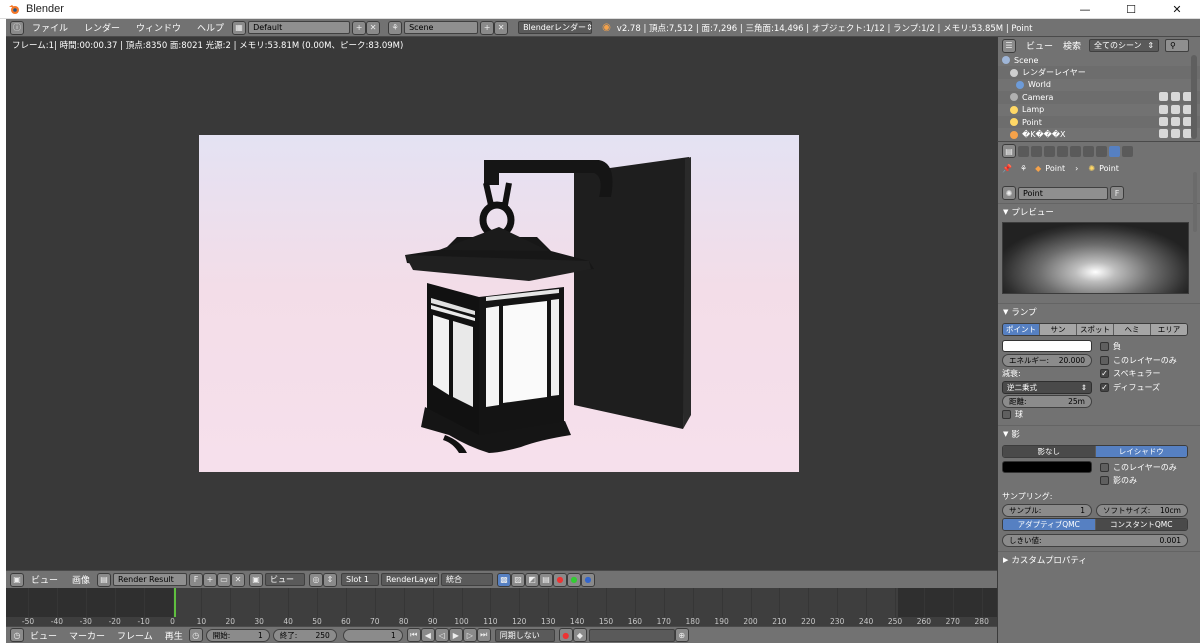 The height and width of the screenshot is (643, 1200). Describe the element at coordinates (1104, 346) in the screenshot. I see `negative-checkbox` at that location.